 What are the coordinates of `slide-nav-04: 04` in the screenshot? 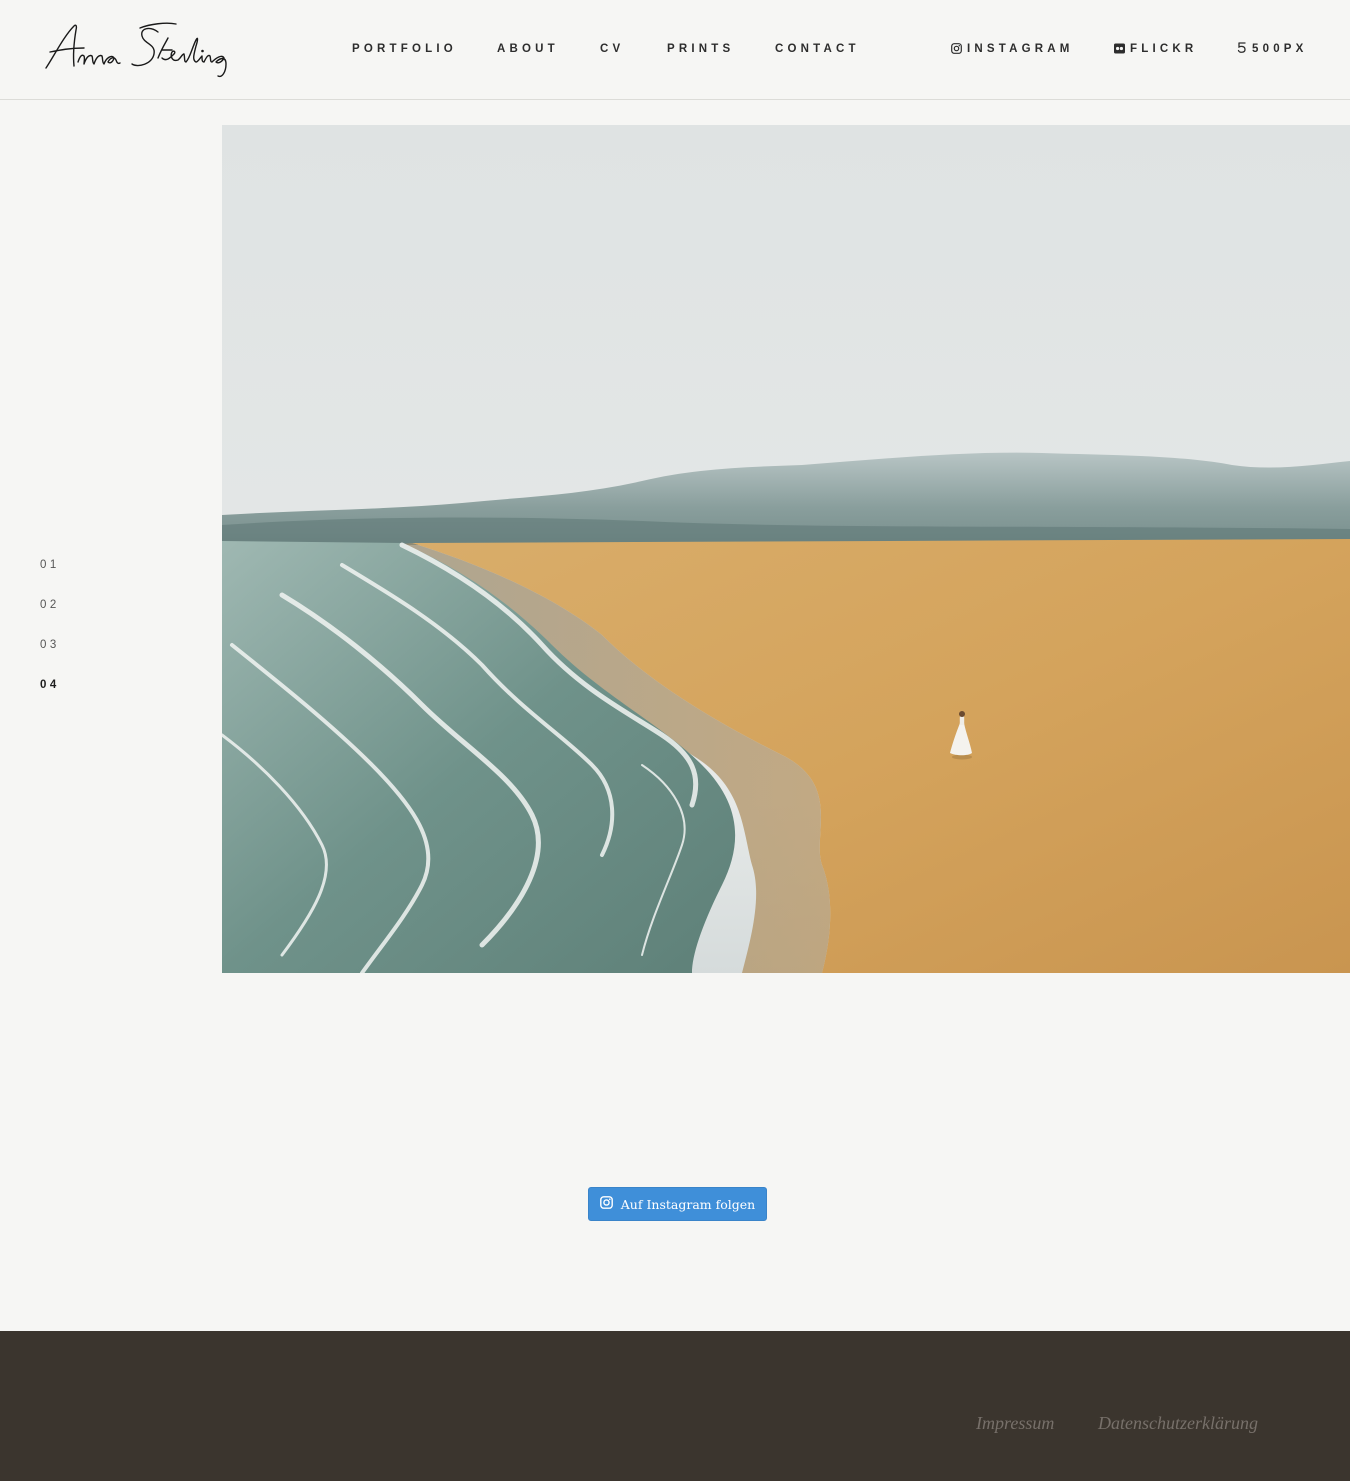 It's located at (50, 685).